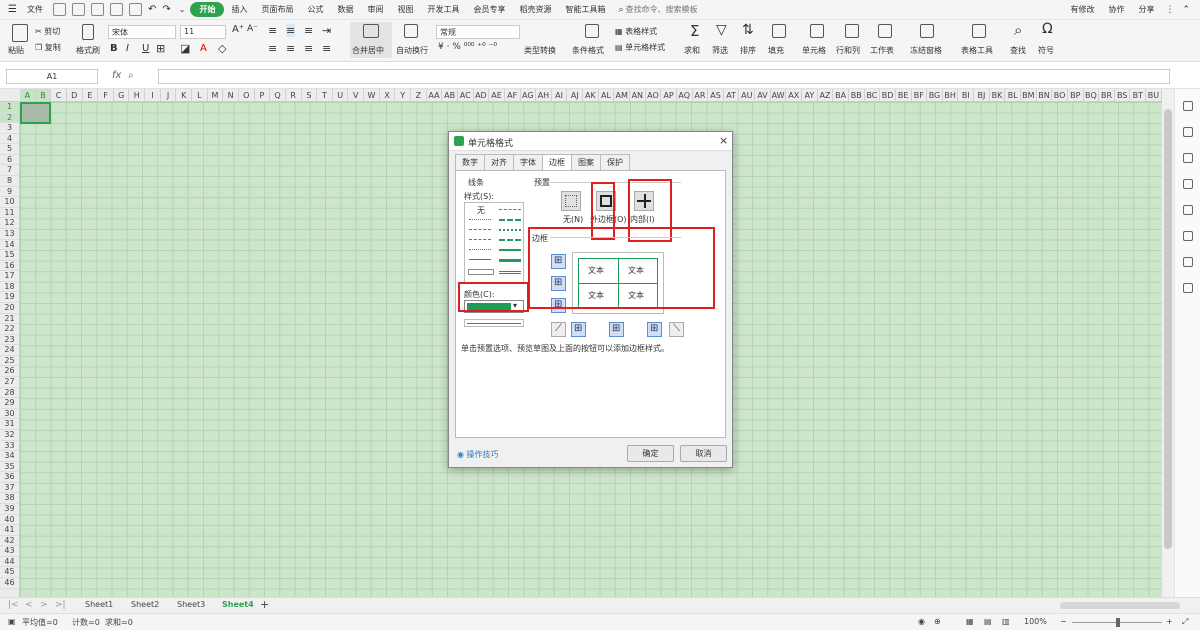 The height and width of the screenshot is (630, 1200). What do you see at coordinates (131, 75) in the screenshot?
I see `zoom-find-icon: ⌕` at bounding box center [131, 75].